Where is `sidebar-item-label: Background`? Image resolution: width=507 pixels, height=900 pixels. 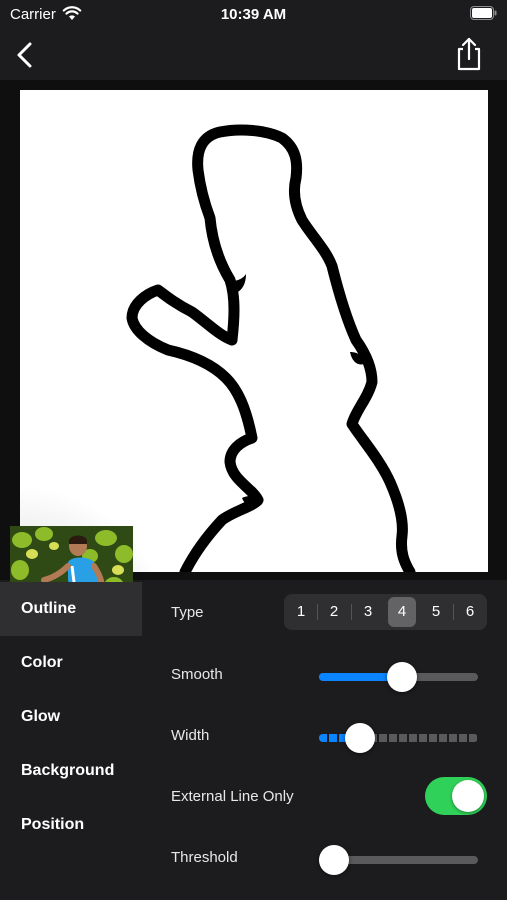
sidebar-item-label: Background is located at coordinates (68, 770).